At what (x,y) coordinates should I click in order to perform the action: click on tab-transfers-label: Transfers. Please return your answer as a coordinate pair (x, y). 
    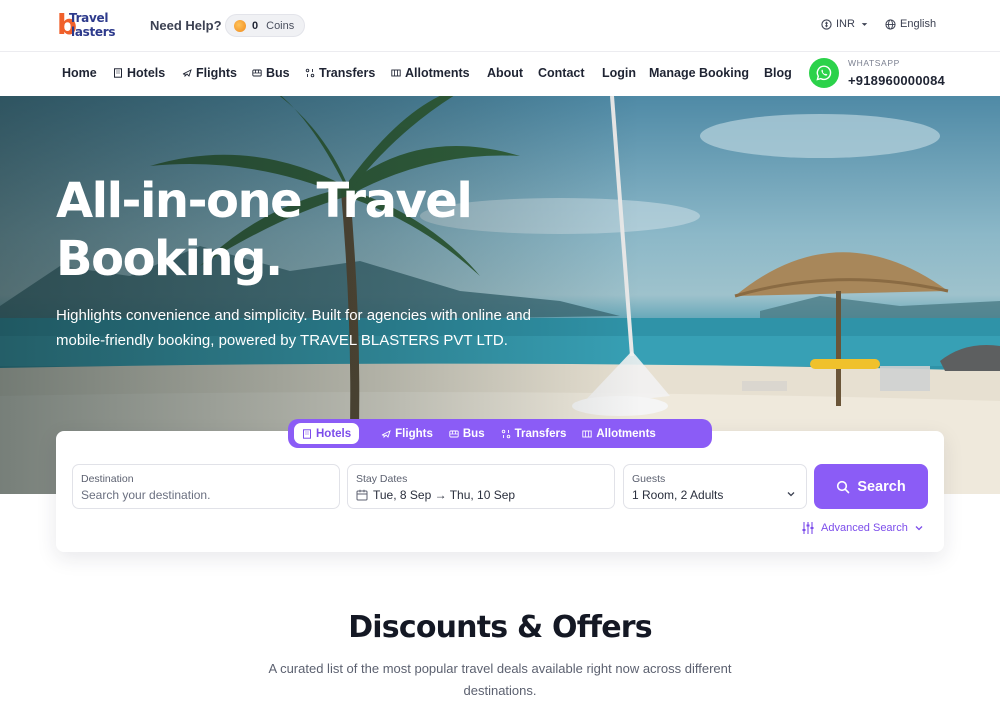
    Looking at the image, I should click on (540, 433).